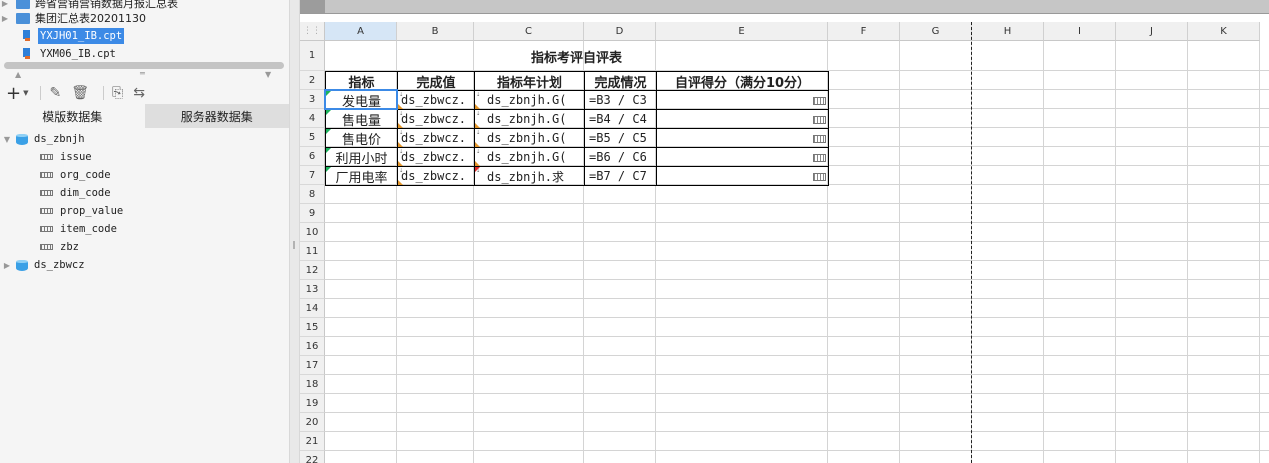  What do you see at coordinates (312, 289) in the screenshot?
I see `row-header: 13` at bounding box center [312, 289].